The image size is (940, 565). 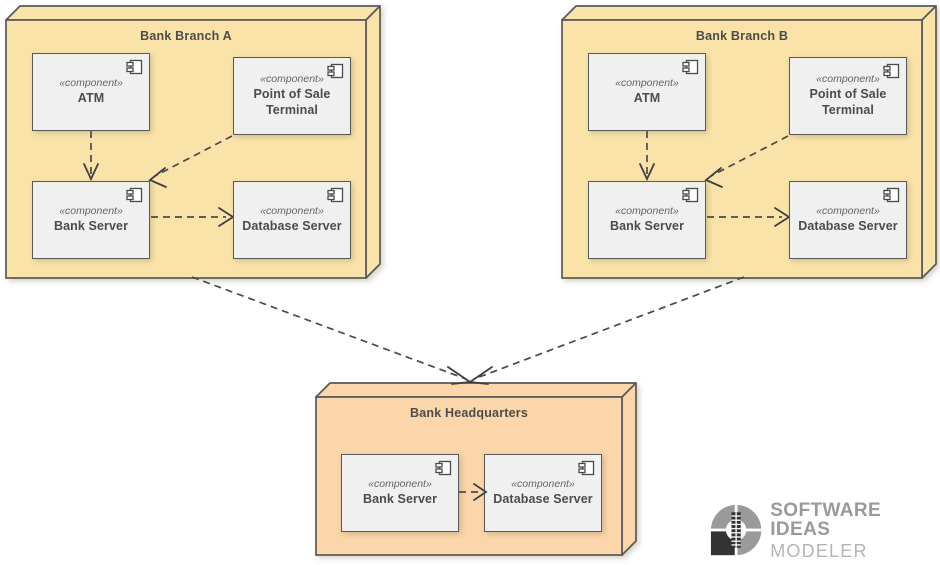 I want to click on logo-text: SOFTWARE IDEAS MODELER, so click(x=852, y=530).